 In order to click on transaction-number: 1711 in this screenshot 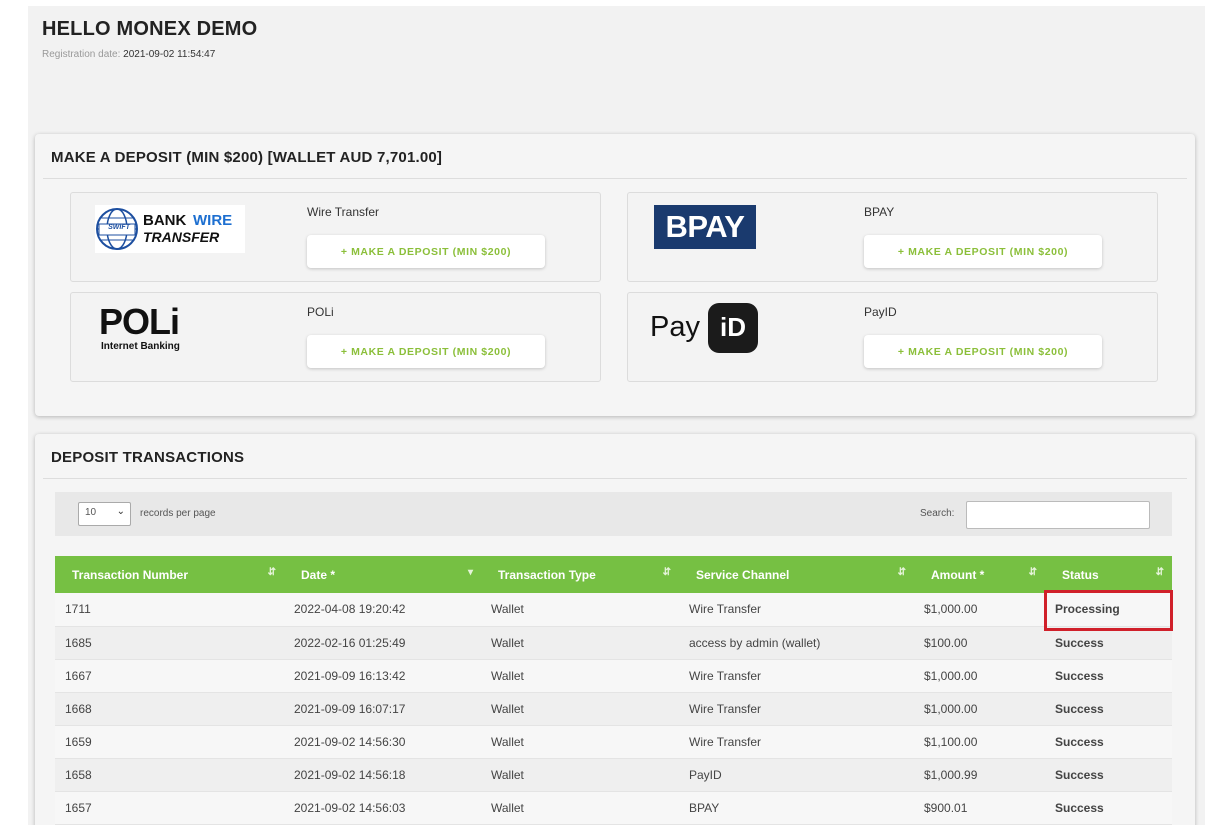, I will do `click(169, 610)`.